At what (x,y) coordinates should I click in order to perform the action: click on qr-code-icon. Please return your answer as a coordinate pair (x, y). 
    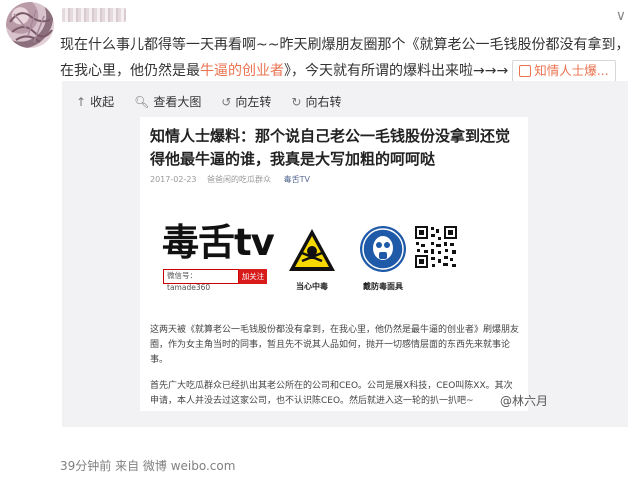
    Looking at the image, I should click on (436, 247).